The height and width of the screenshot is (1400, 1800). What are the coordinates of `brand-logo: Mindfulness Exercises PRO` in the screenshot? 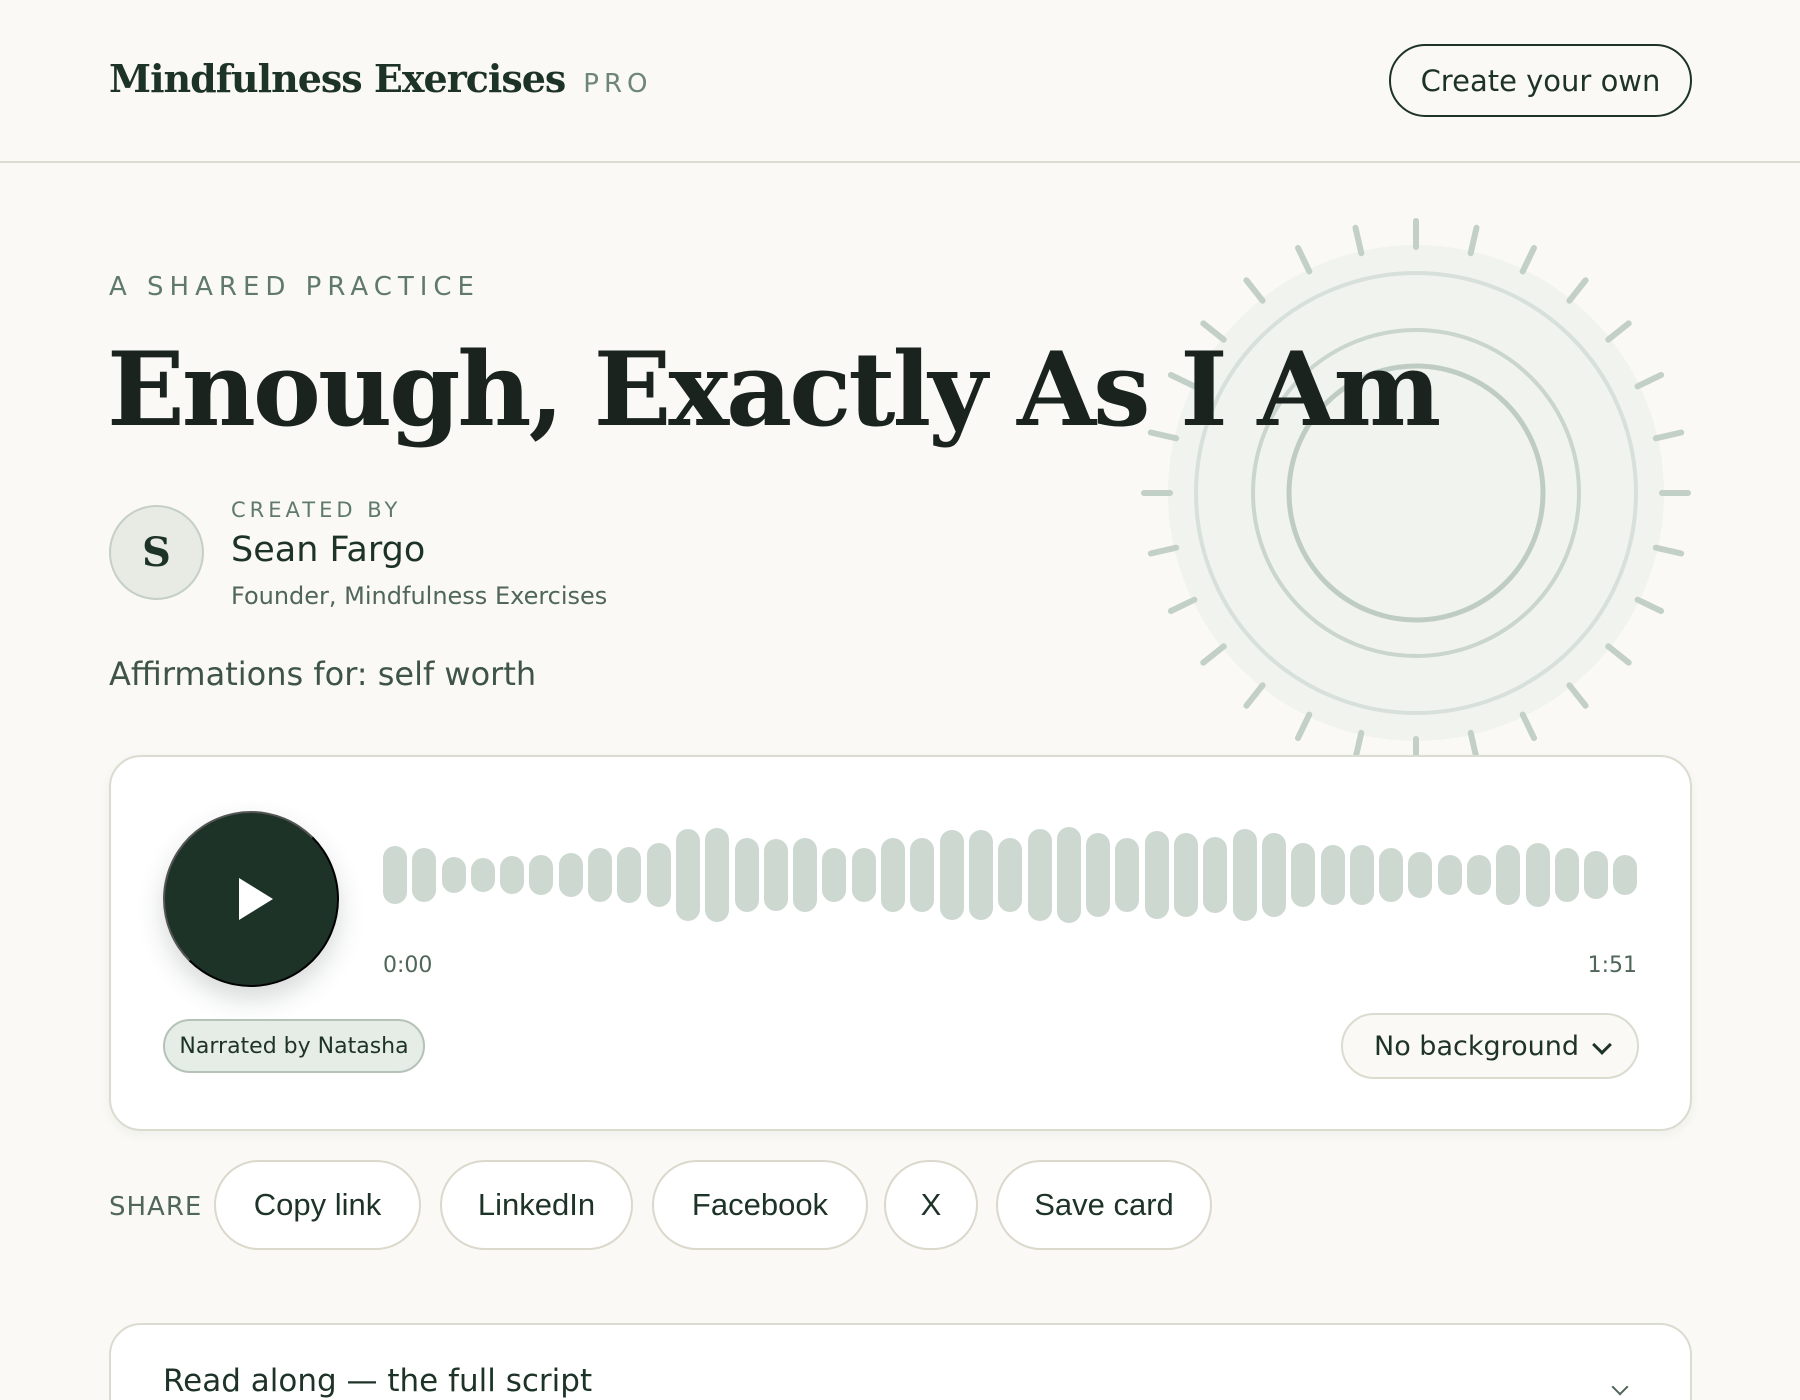 It's located at (381, 78).